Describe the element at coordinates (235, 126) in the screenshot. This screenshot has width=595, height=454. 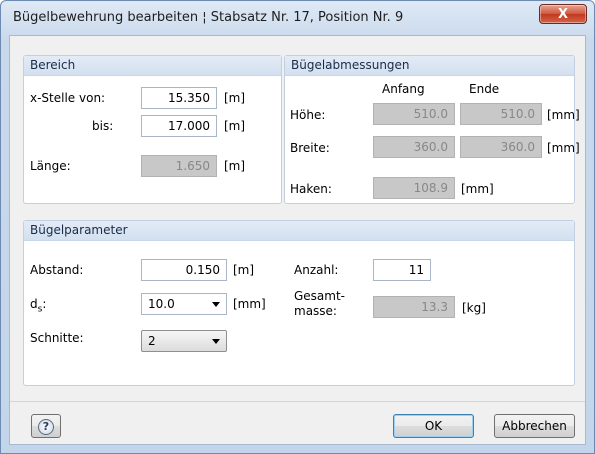
I see `bis-unit: [m]` at that location.